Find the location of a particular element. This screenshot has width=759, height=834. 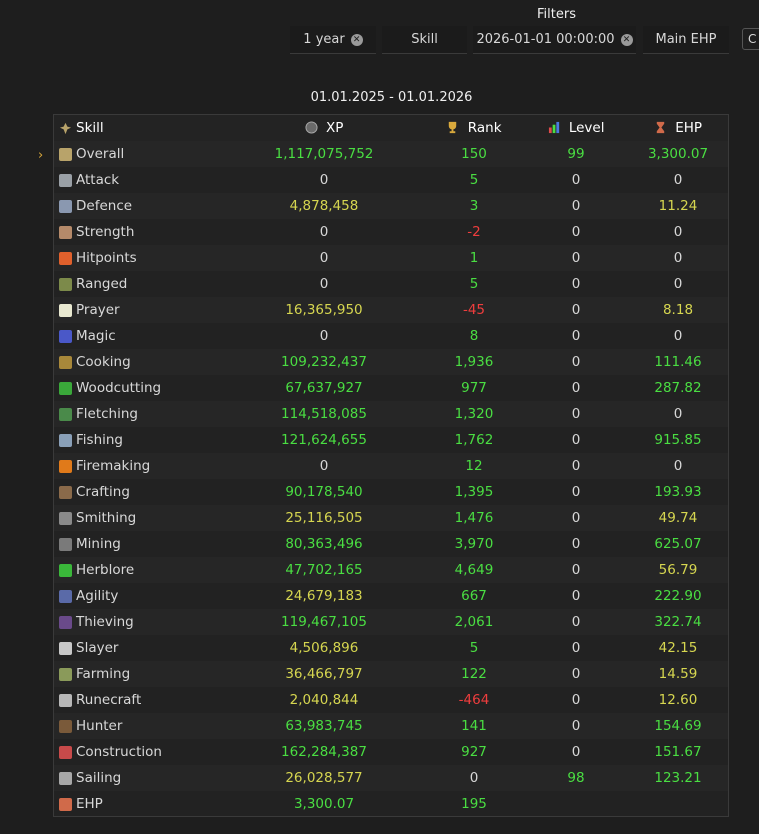

skill-name: Firemaking is located at coordinates (113, 466).